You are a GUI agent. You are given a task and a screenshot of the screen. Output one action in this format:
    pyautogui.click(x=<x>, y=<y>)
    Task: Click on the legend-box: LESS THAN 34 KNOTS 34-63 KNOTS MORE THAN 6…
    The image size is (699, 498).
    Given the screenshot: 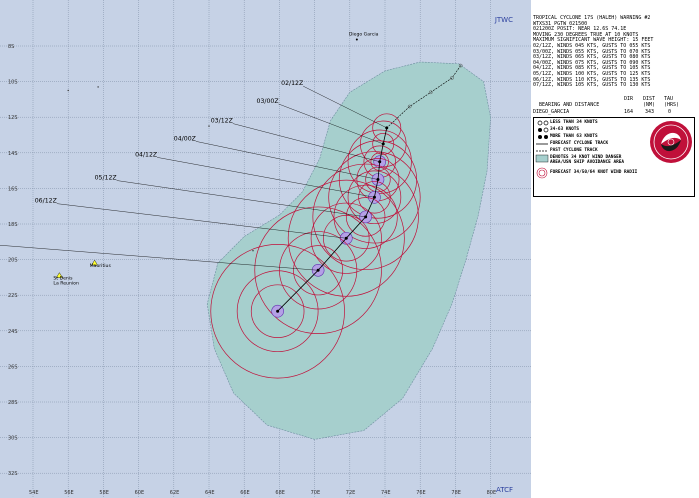 What is the action you would take?
    pyautogui.click(x=614, y=157)
    